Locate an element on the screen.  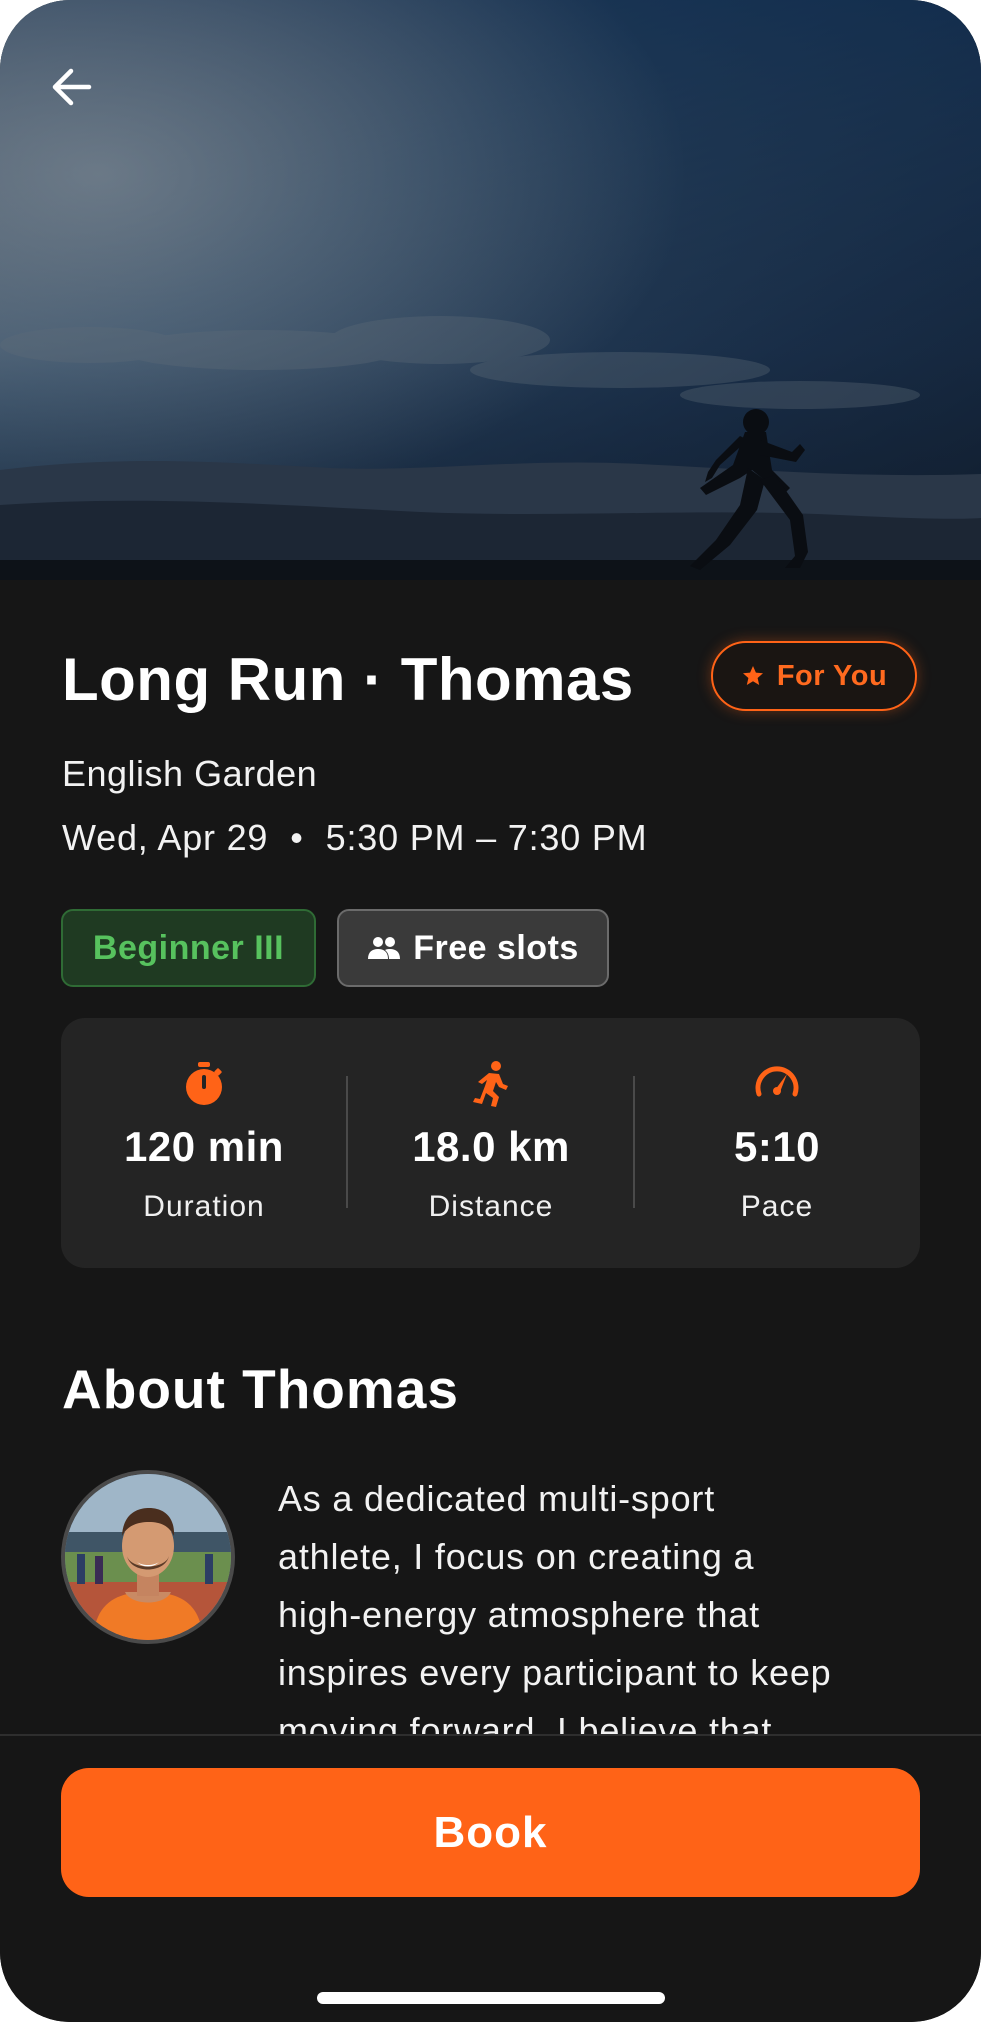
for-you-label: For You is located at coordinates (832, 675).